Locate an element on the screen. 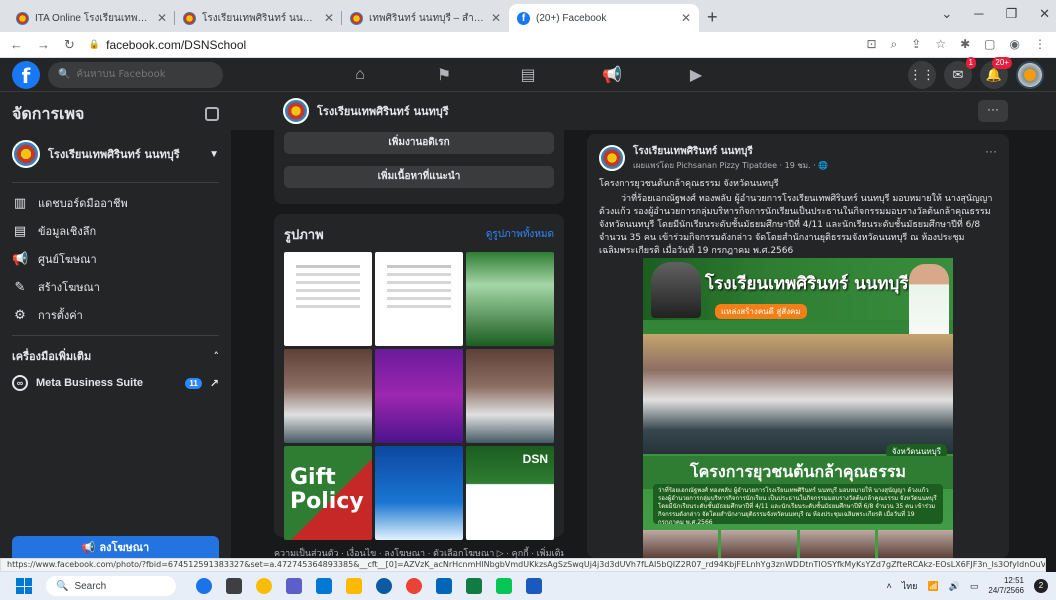 Image resolution: width=1056 pixels, height=600 pixels. messenger-badge: 1 is located at coordinates (970, 63).